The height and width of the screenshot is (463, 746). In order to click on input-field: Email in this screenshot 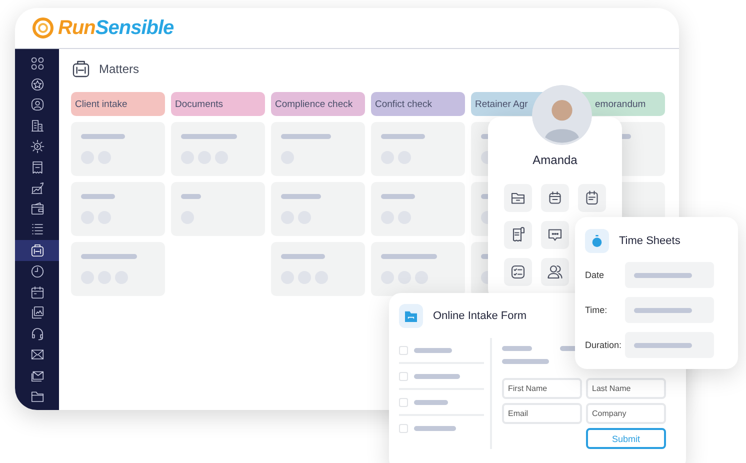, I will do `click(542, 413)`.